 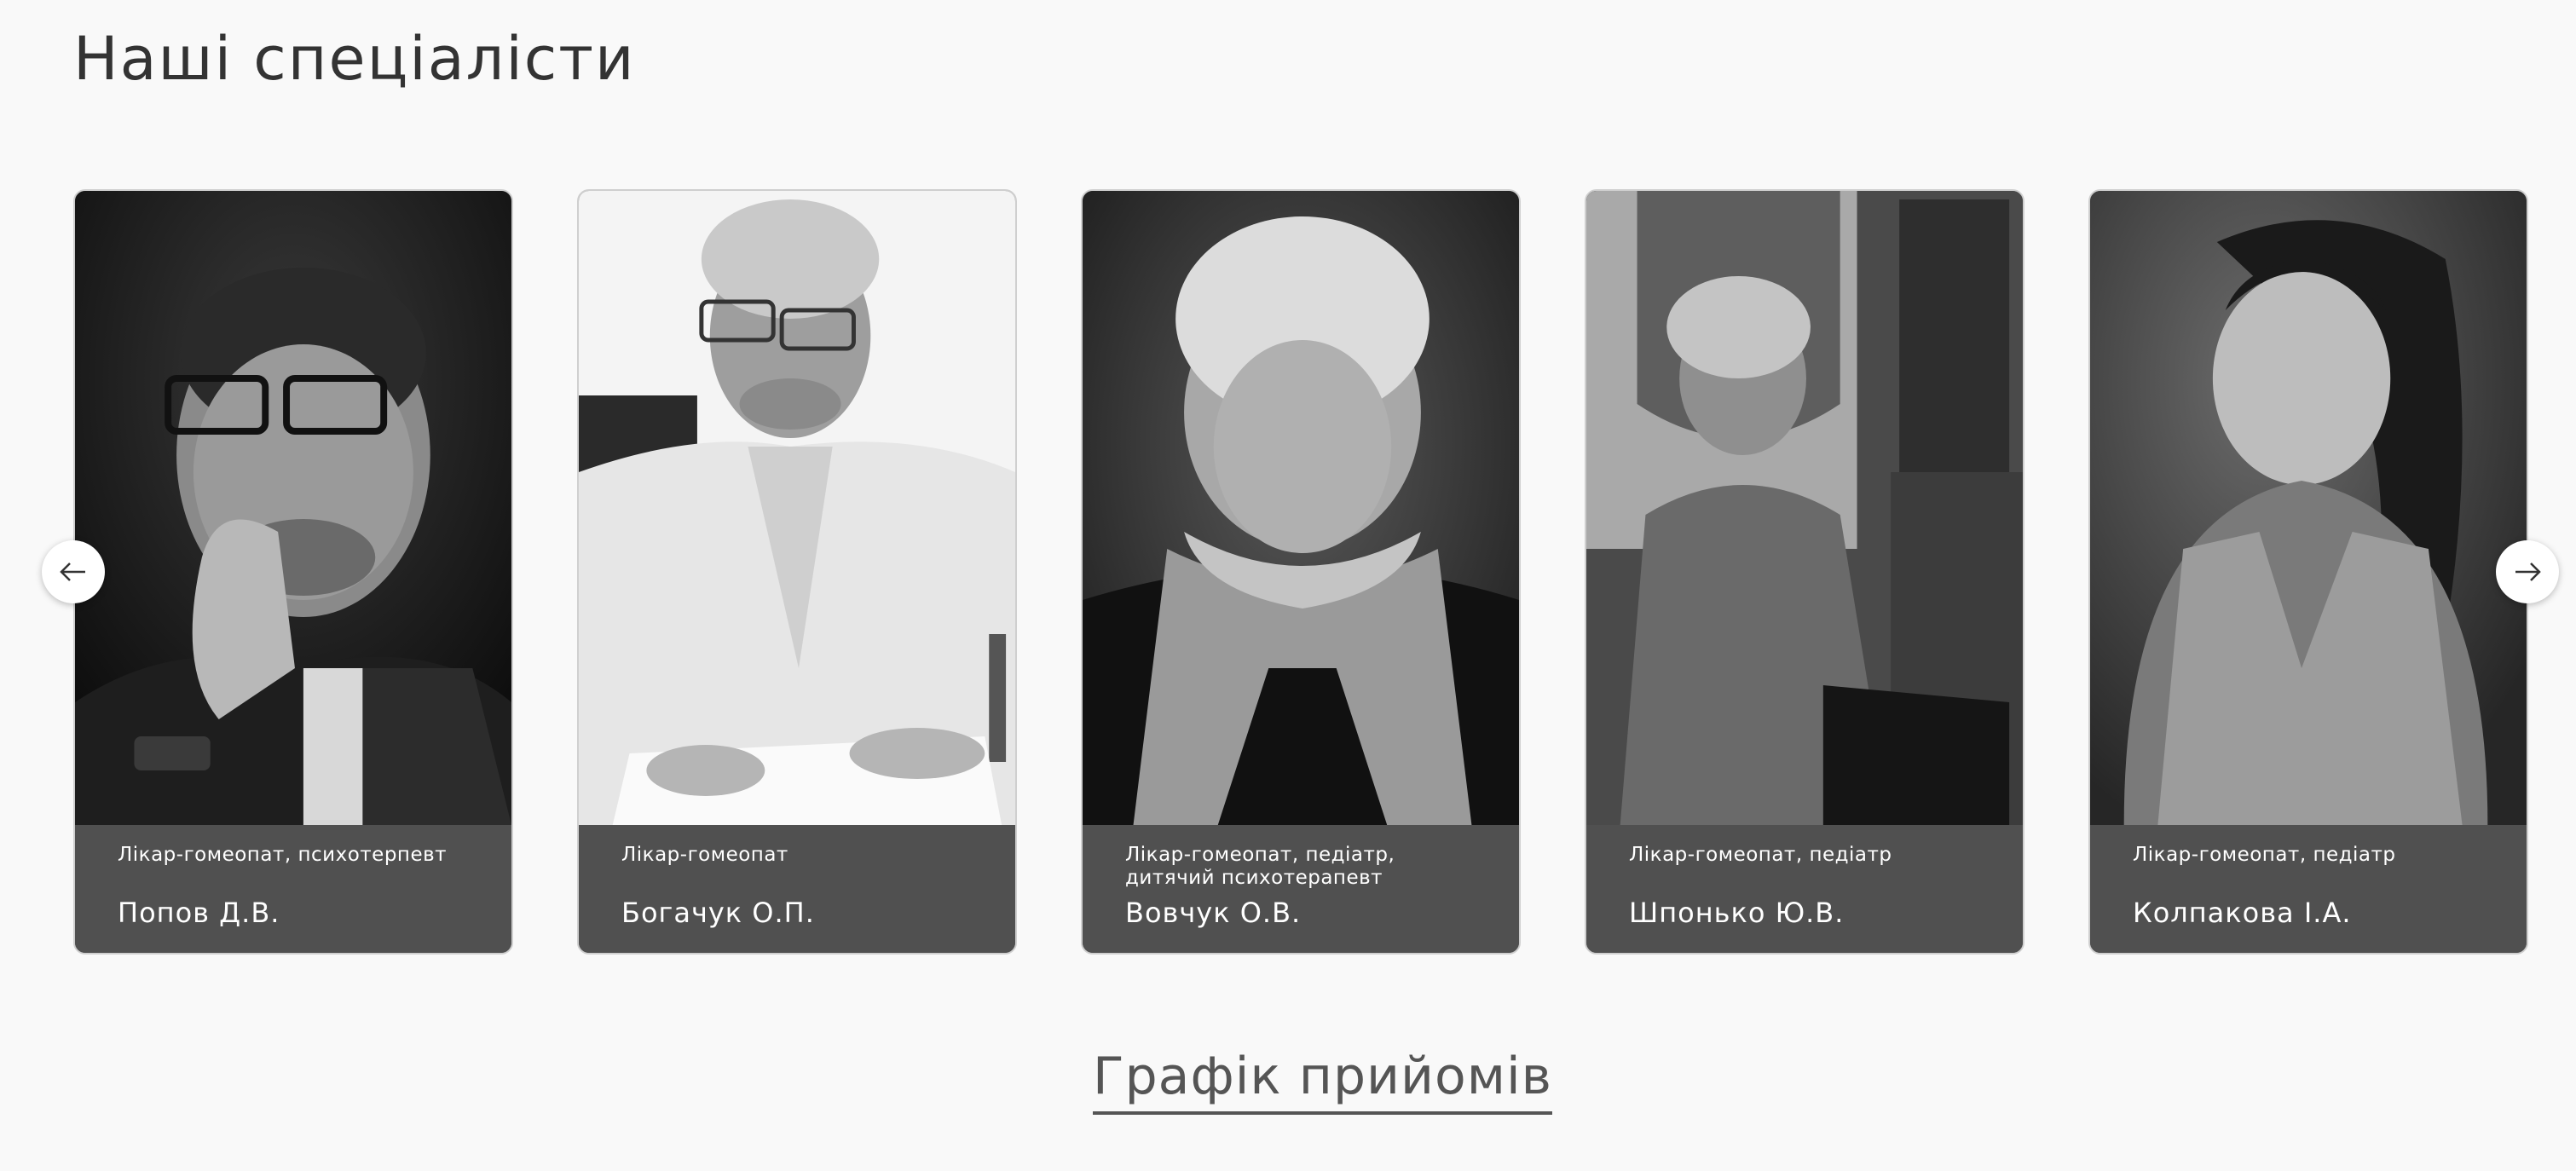 What do you see at coordinates (199, 913) in the screenshot?
I see `specialist-name: Попов Д.В.` at bounding box center [199, 913].